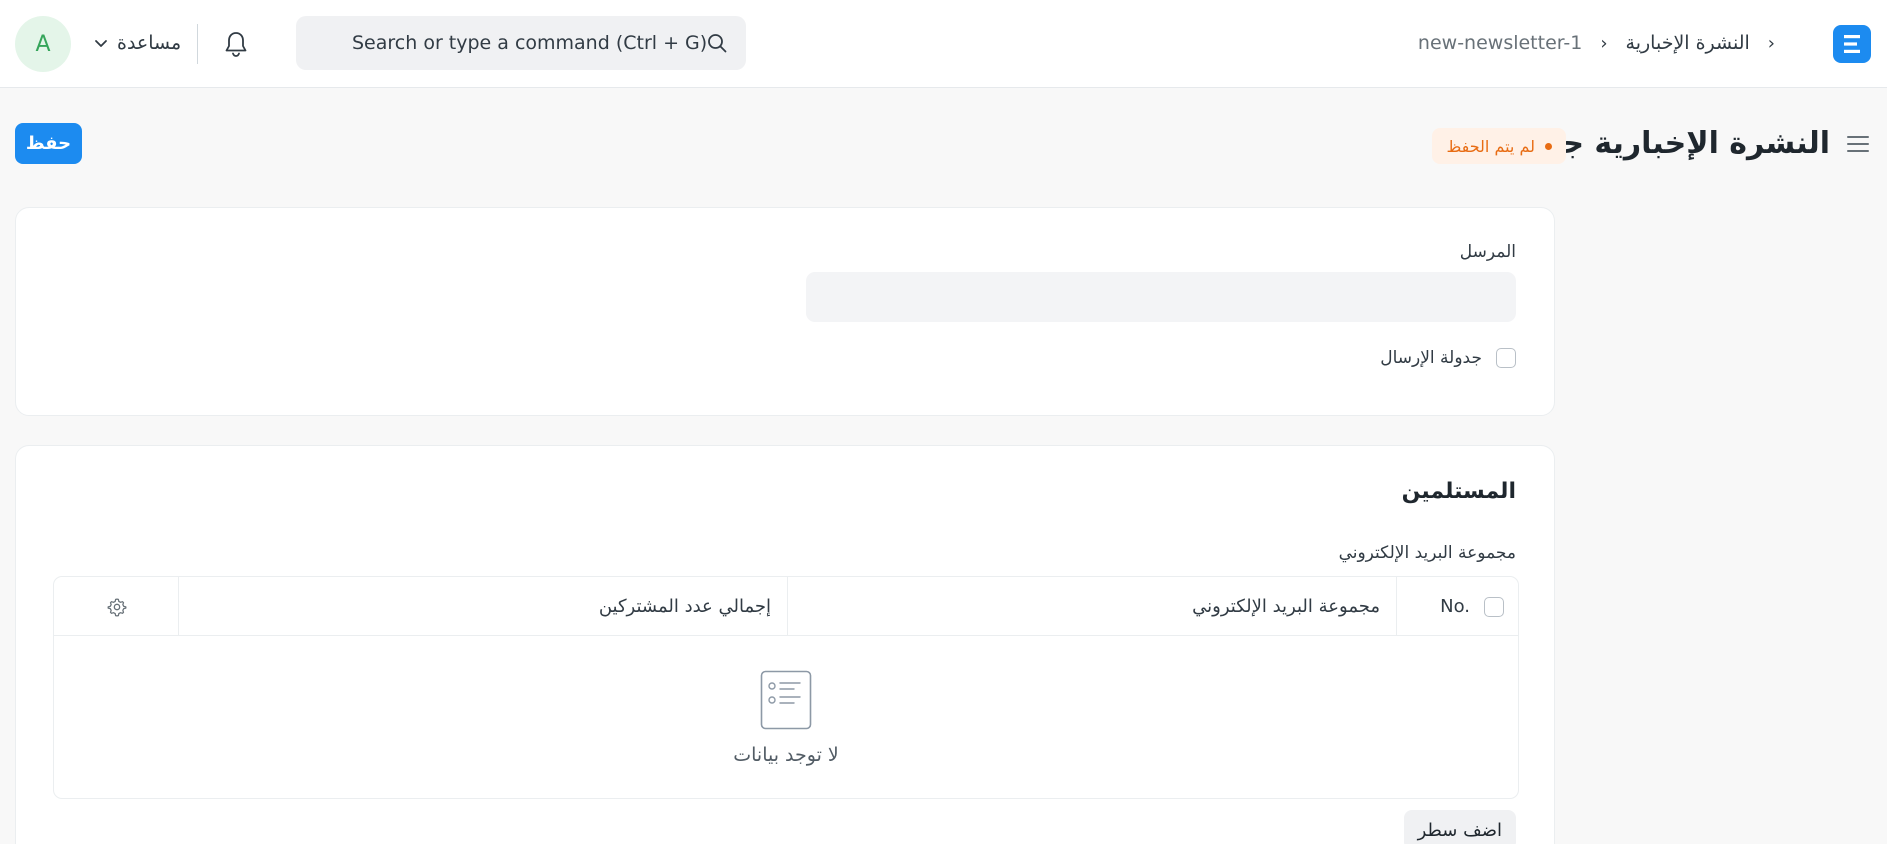  I want to click on schedule-sending-toggle: جدولة الإرسال, so click(1448, 358).